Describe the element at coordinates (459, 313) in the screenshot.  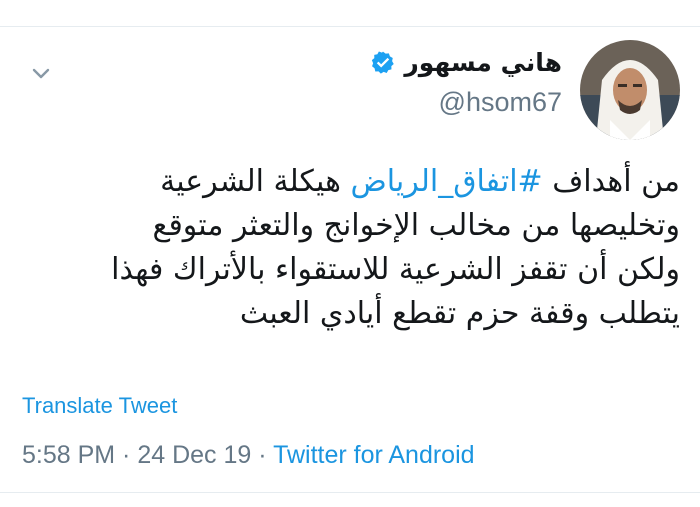
I see `tweet-line-4: يتطلب وقفة حزم تقطع أيادي العبث` at that location.